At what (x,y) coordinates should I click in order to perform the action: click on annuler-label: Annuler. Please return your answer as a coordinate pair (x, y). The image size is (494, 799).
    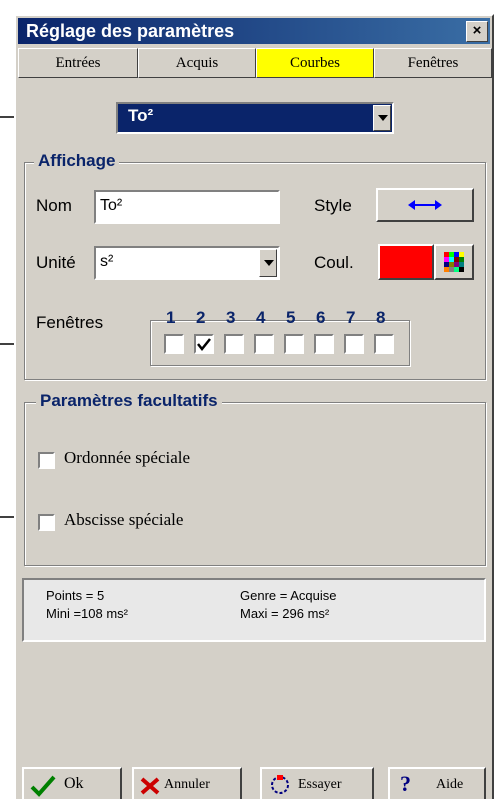
    Looking at the image, I should click on (187, 784).